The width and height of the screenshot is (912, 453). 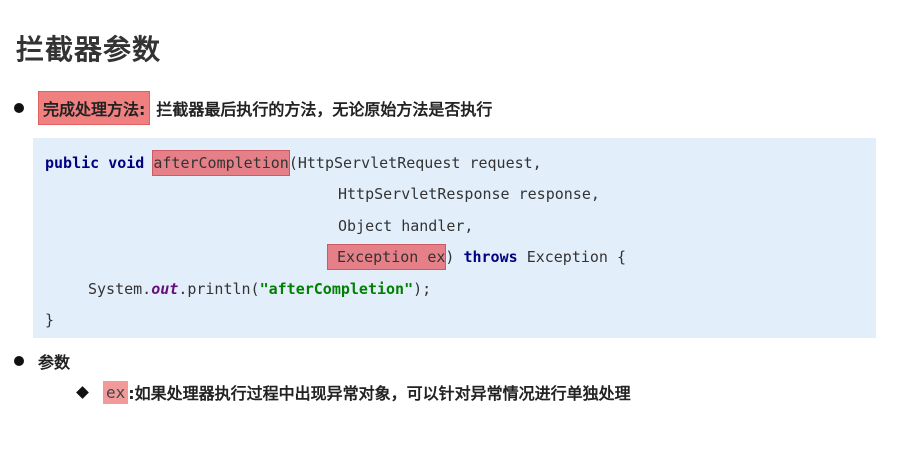 What do you see at coordinates (450, 257) in the screenshot?
I see `code-text: )` at bounding box center [450, 257].